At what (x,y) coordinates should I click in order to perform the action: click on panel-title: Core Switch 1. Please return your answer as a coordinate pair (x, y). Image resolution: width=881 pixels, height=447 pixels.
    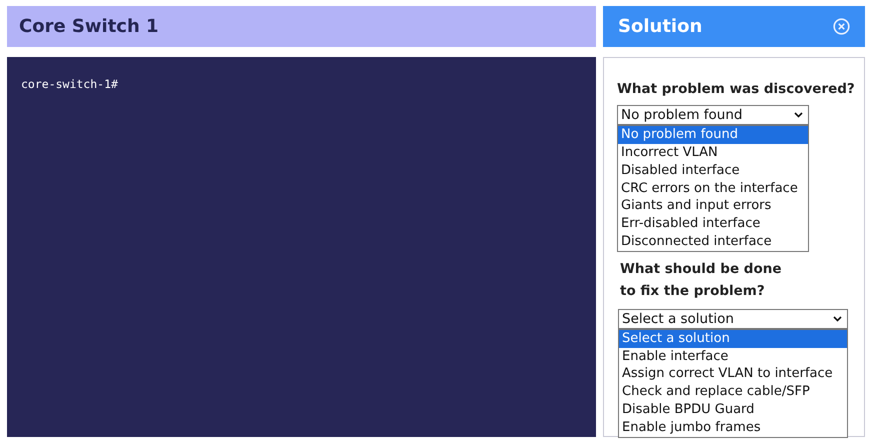
    Looking at the image, I should click on (89, 27).